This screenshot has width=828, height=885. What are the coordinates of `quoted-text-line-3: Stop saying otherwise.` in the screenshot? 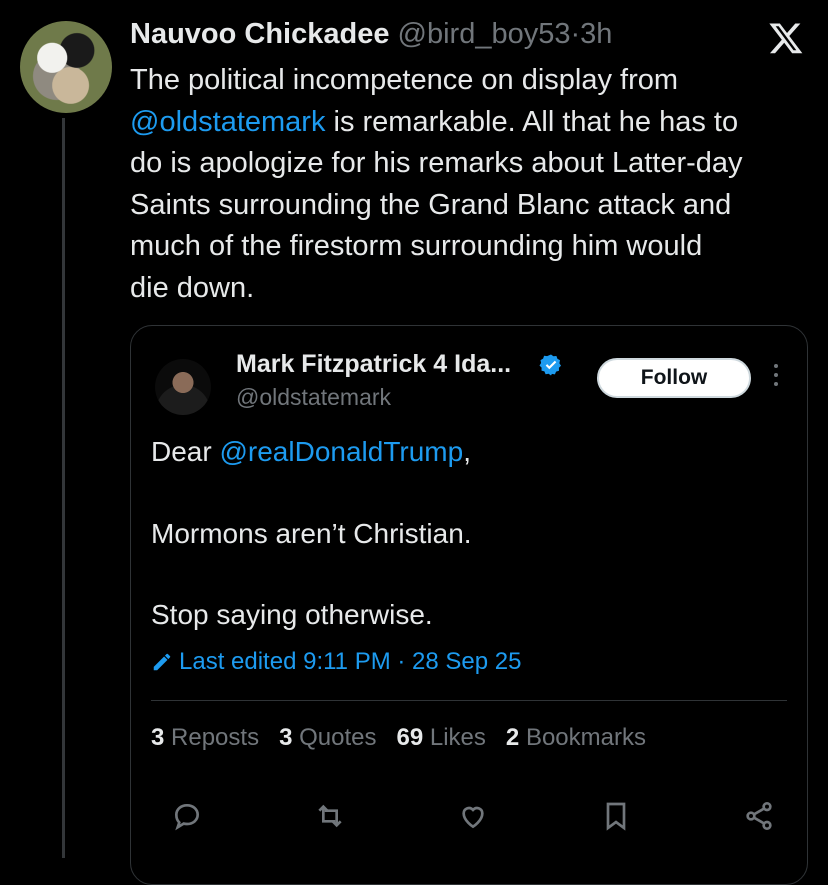 It's located at (292, 614).